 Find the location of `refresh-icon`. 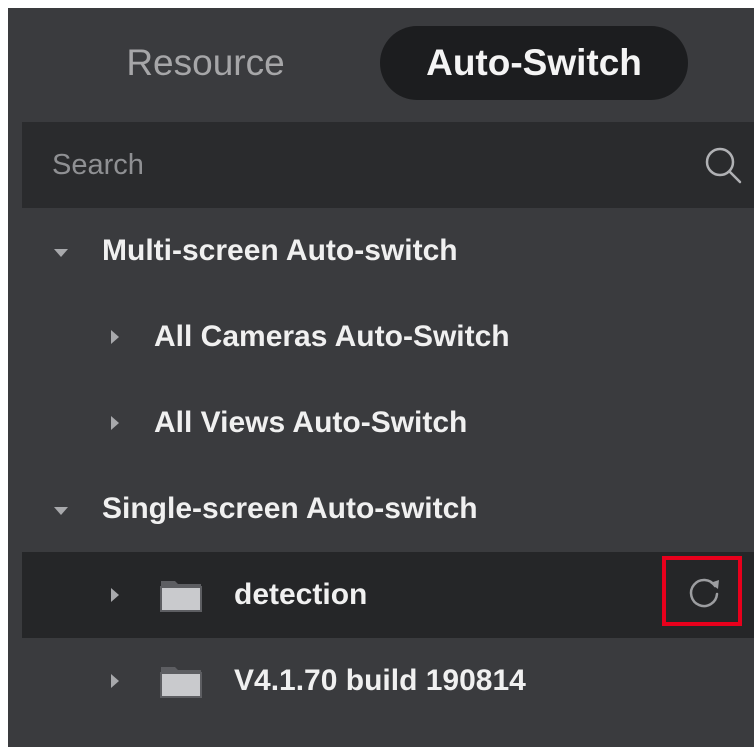

refresh-icon is located at coordinates (704, 592).